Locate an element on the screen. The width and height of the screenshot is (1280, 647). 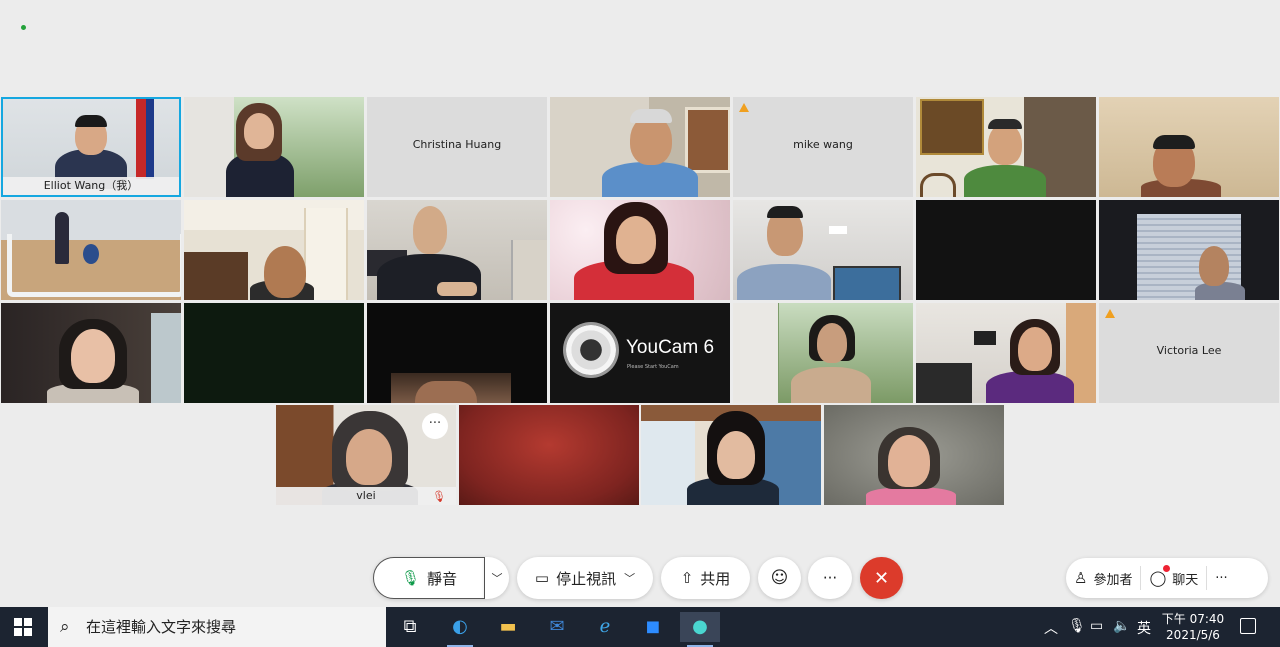
video-camera-icon: ▭ is located at coordinates (542, 578).